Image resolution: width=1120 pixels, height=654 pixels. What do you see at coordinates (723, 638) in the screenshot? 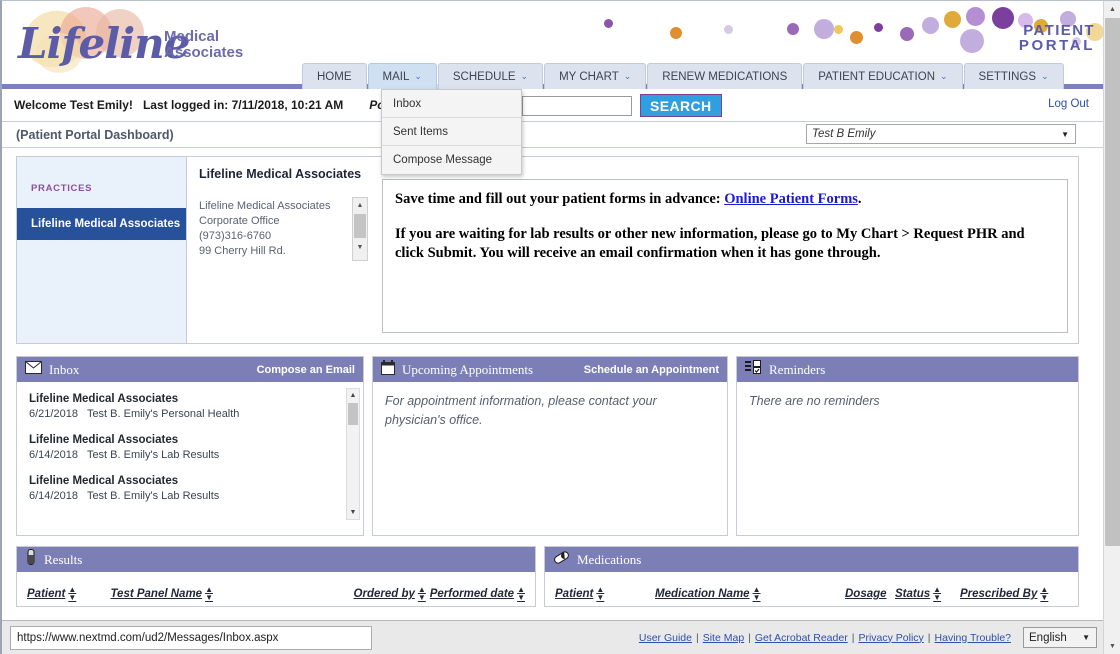
I see `site-map-link: Site Map` at bounding box center [723, 638].